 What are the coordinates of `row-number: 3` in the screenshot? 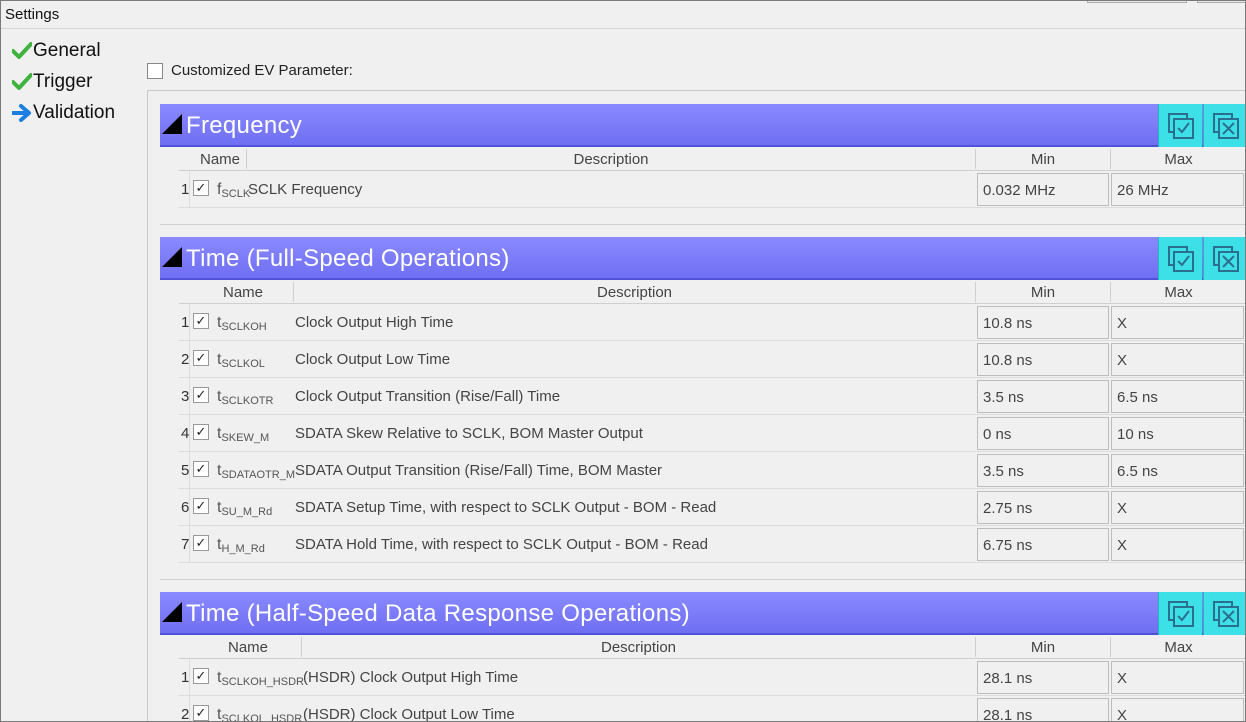 It's located at (185, 396).